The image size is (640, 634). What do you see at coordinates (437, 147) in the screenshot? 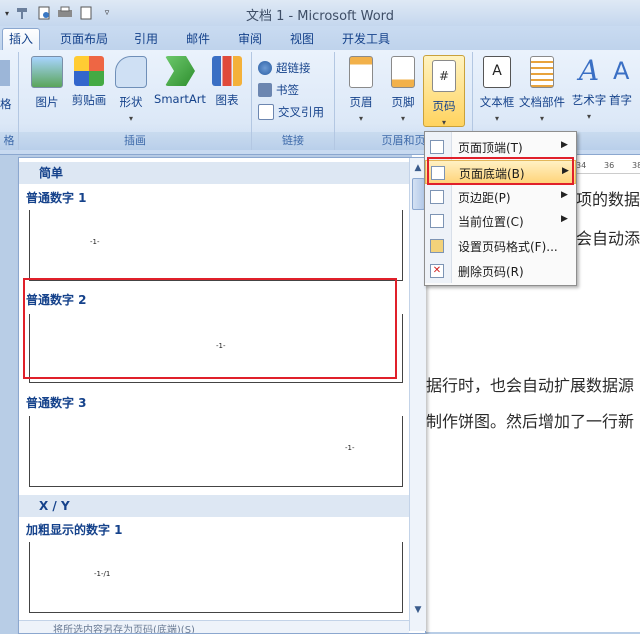
I see `page-top-icon` at bounding box center [437, 147].